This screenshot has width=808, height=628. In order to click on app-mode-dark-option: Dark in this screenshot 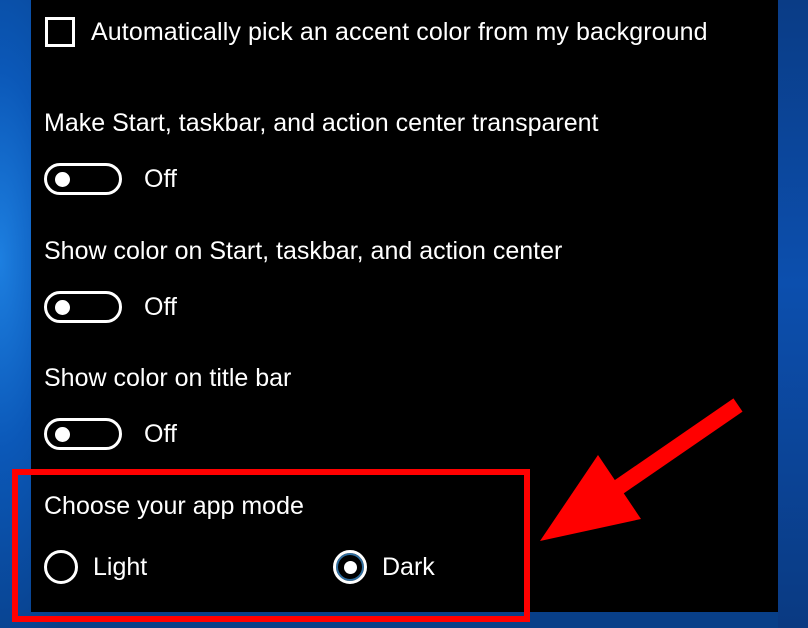, I will do `click(384, 567)`.